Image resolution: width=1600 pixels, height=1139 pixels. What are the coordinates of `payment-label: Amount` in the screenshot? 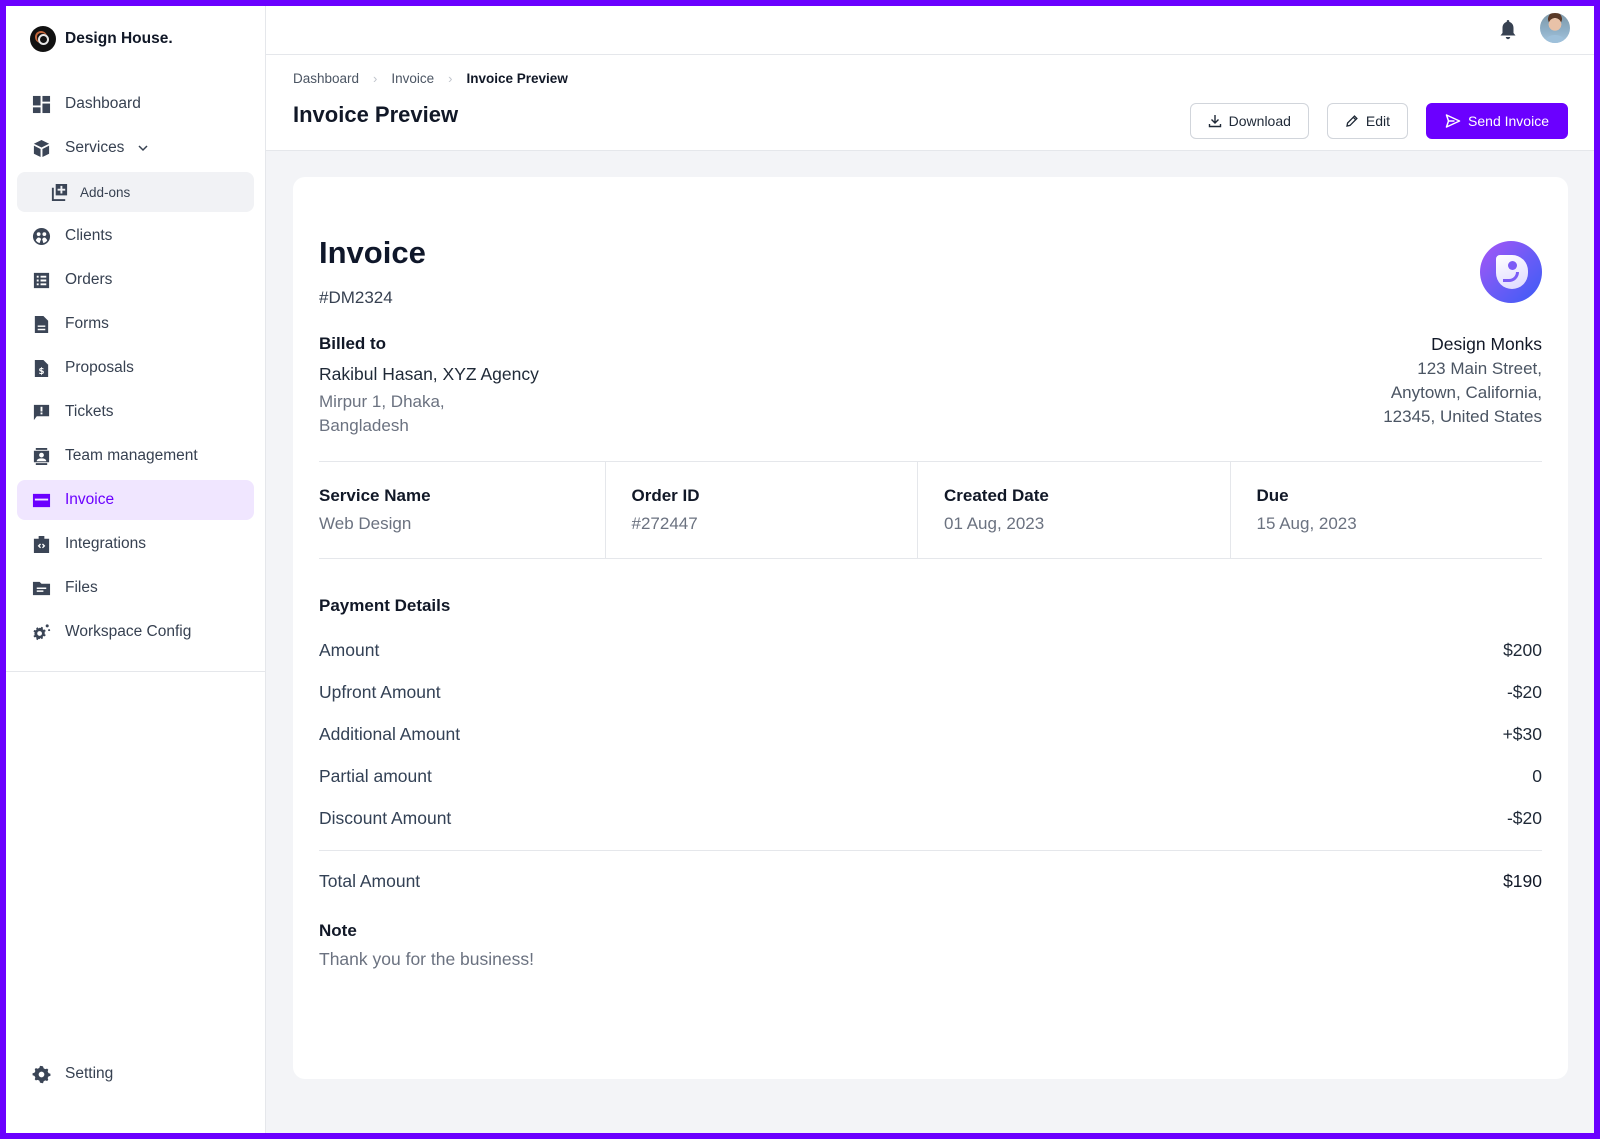 It's located at (349, 649).